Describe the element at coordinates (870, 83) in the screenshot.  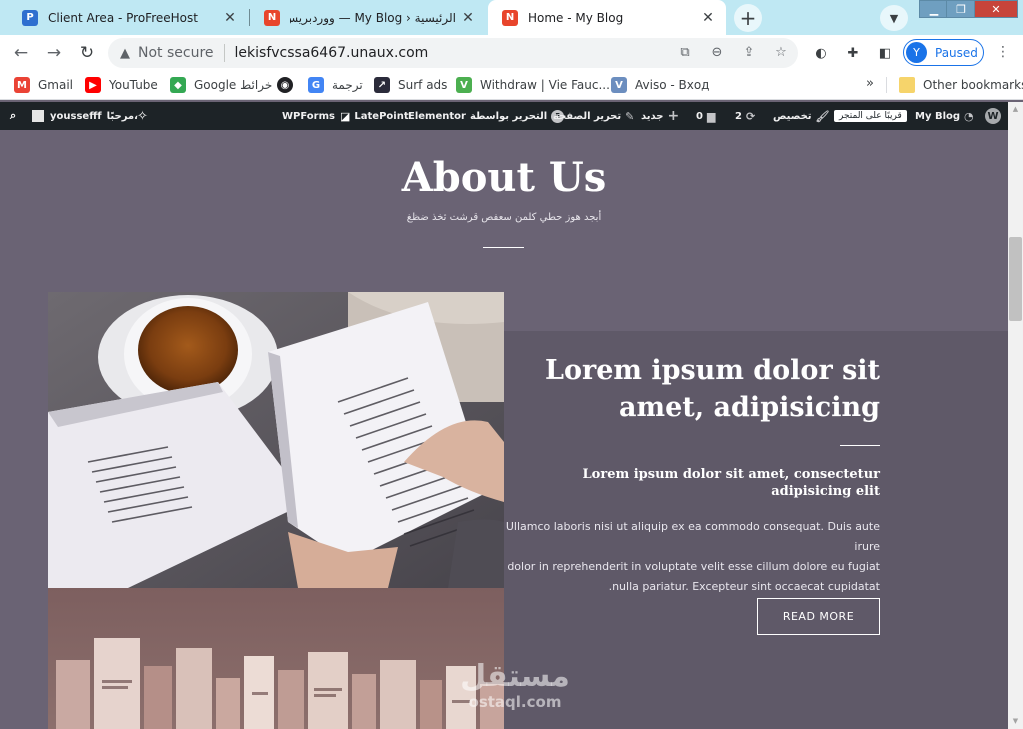
I see `more-bookmarks-icon: »` at that location.